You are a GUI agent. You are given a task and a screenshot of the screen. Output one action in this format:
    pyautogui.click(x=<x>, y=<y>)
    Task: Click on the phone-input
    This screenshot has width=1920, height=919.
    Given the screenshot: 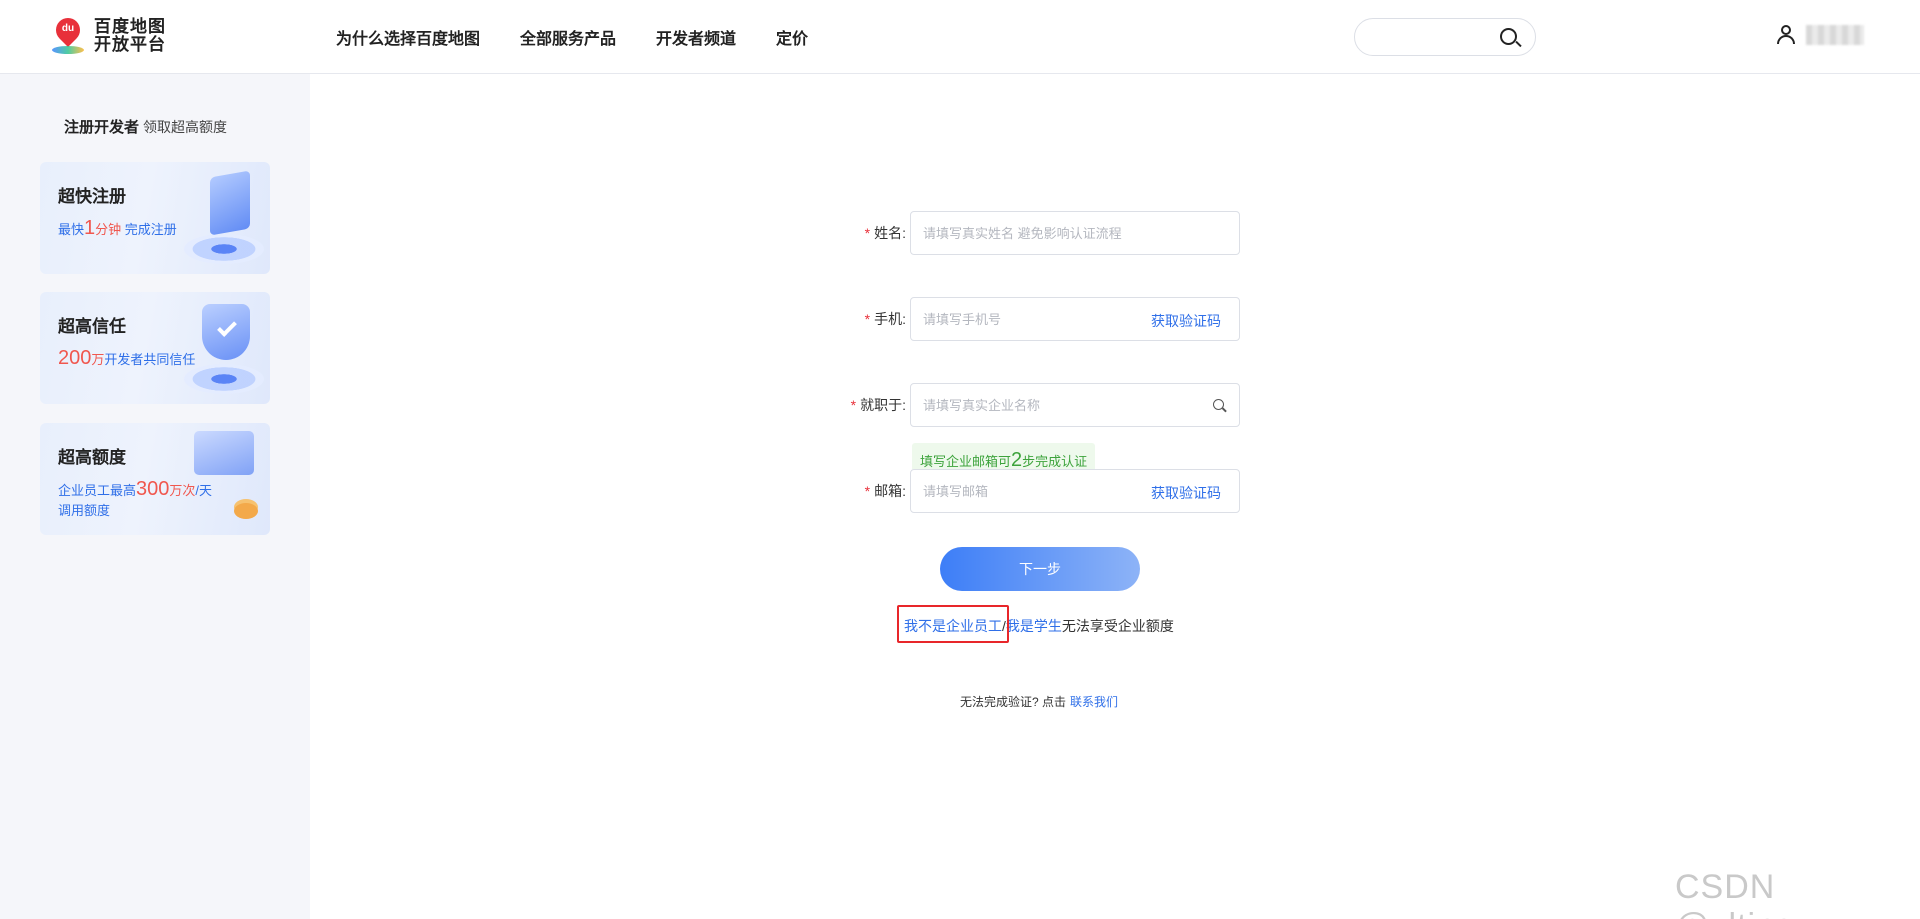 What is the action you would take?
    pyautogui.click(x=1033, y=319)
    